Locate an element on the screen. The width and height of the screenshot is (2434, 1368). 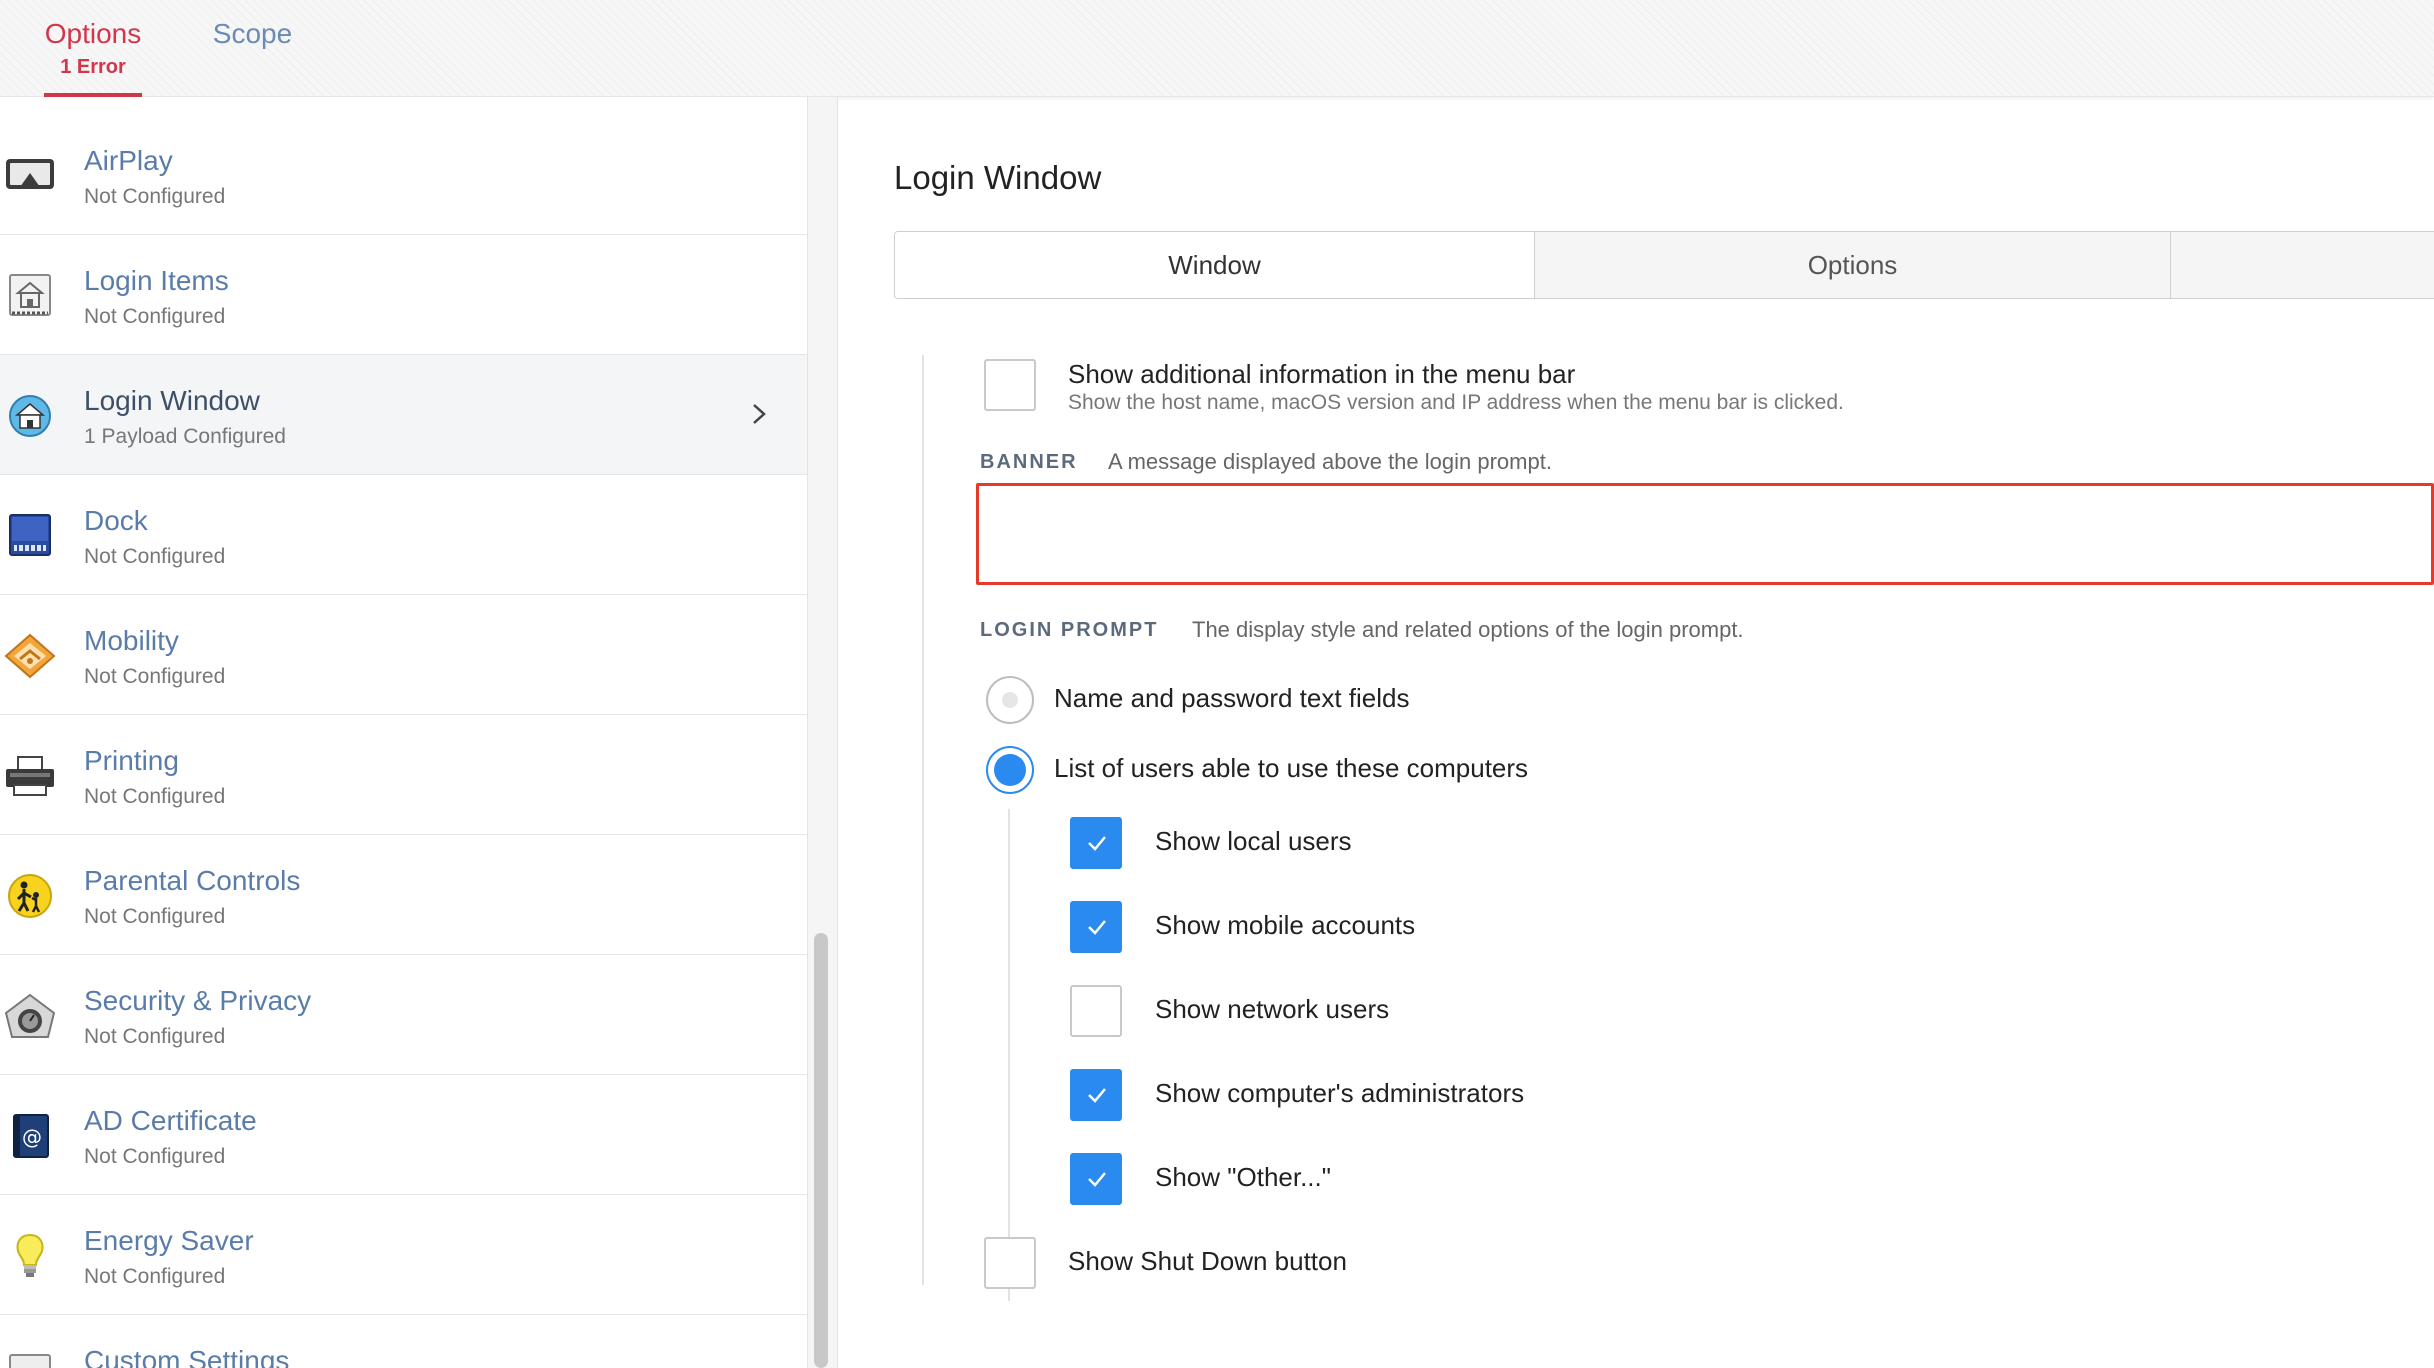
sidebar-item-label: AirPlay is located at coordinates (128, 160).